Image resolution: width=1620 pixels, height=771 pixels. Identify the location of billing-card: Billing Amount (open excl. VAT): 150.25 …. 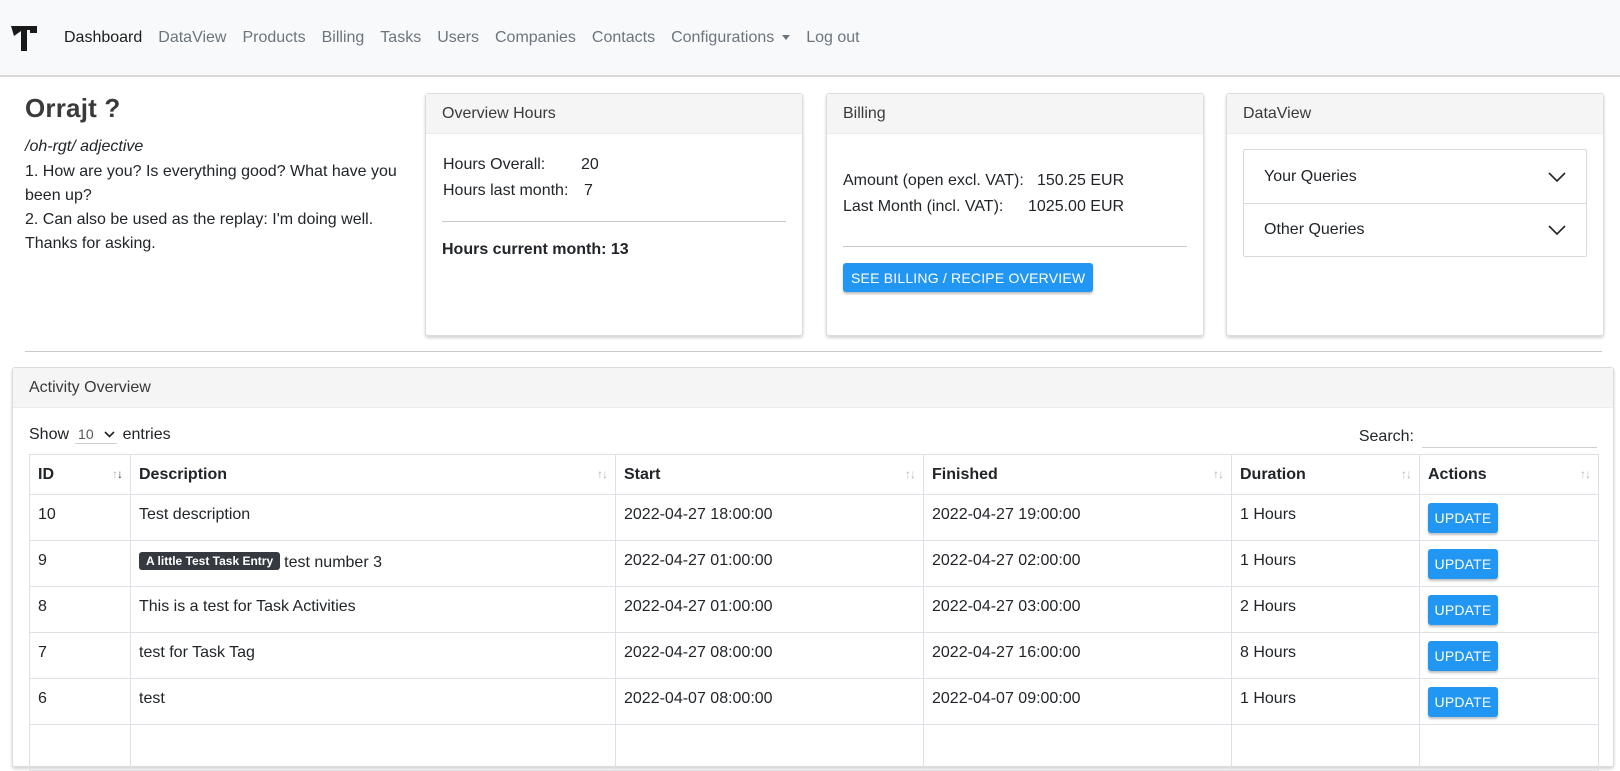
(1015, 214).